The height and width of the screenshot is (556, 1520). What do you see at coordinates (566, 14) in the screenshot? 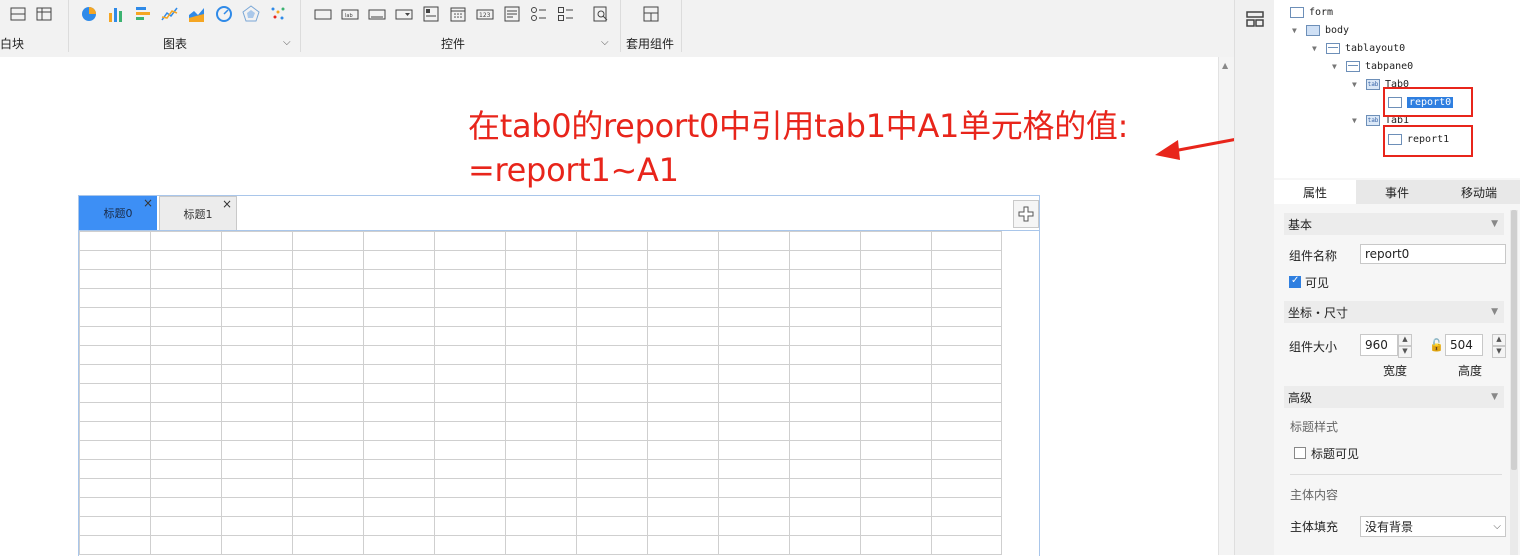
I see `checkbox-group-widget-icon` at bounding box center [566, 14].